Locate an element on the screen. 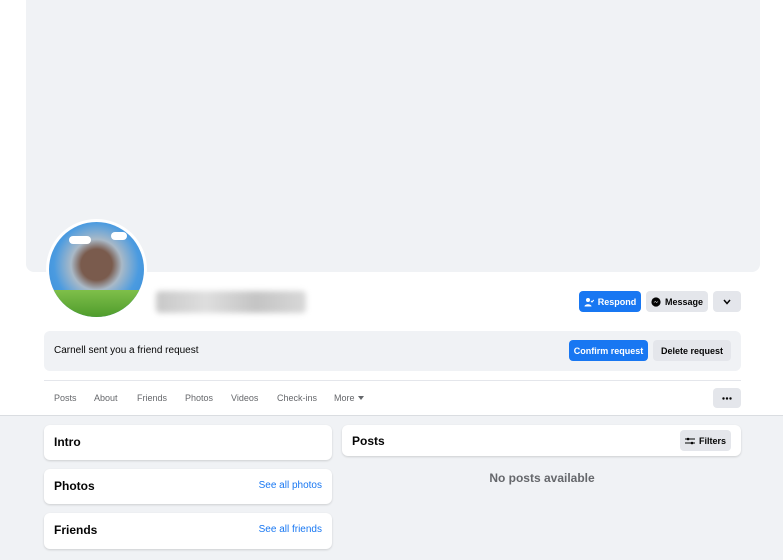 This screenshot has width=783, height=560. see-all-friends-link: See all friends is located at coordinates (290, 529).